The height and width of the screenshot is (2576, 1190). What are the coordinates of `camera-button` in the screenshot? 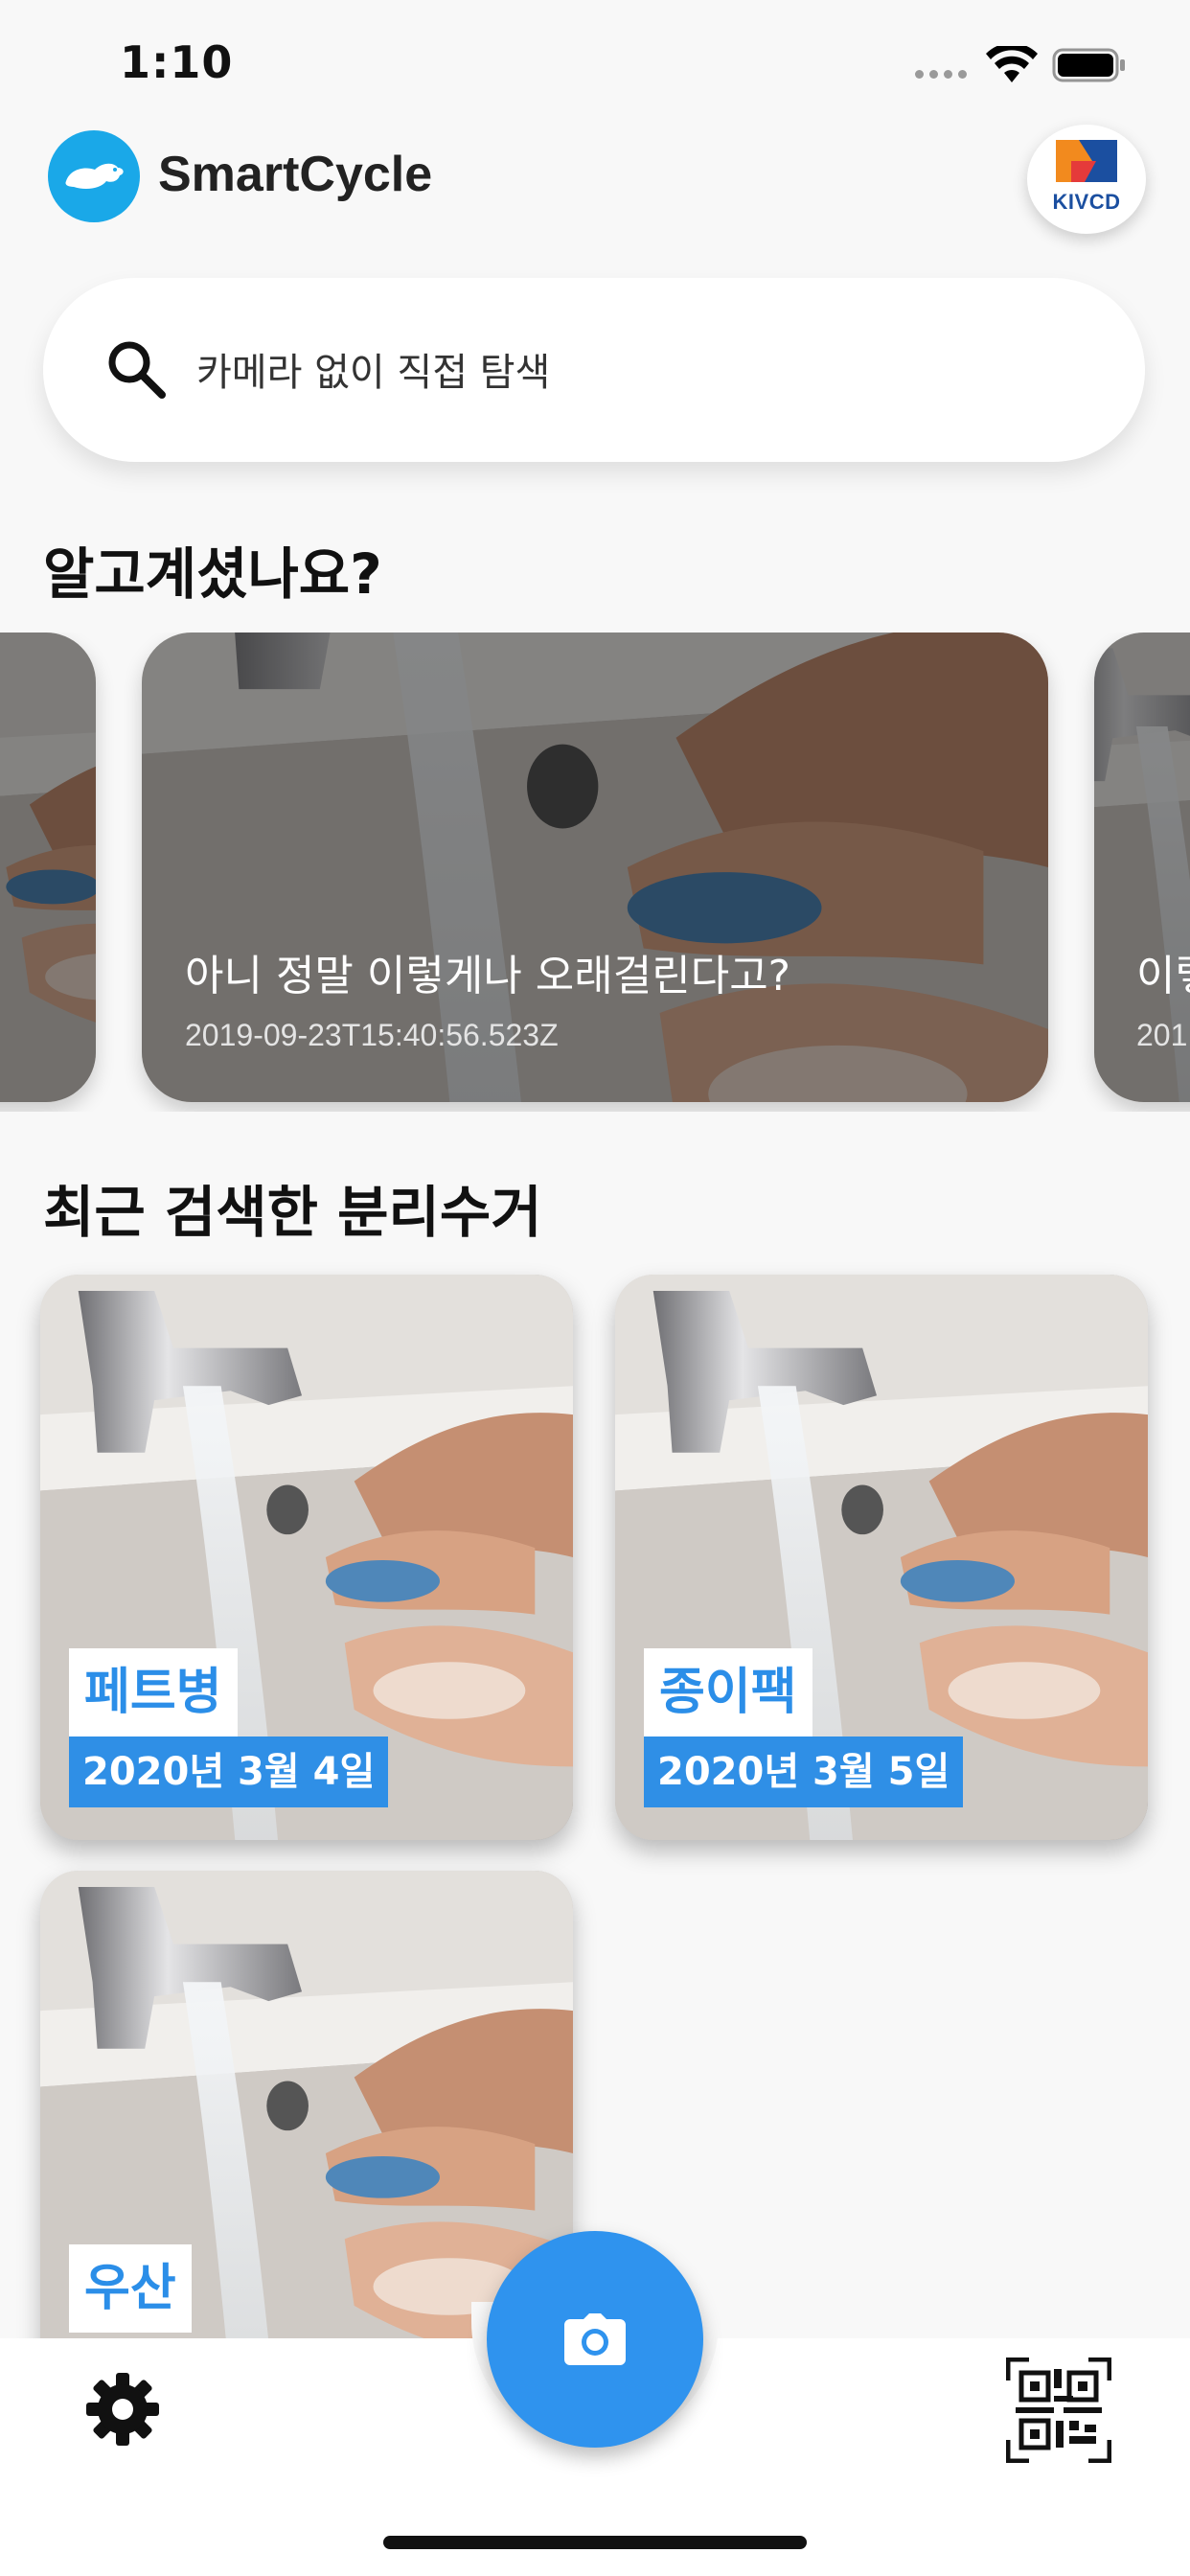 It's located at (595, 2340).